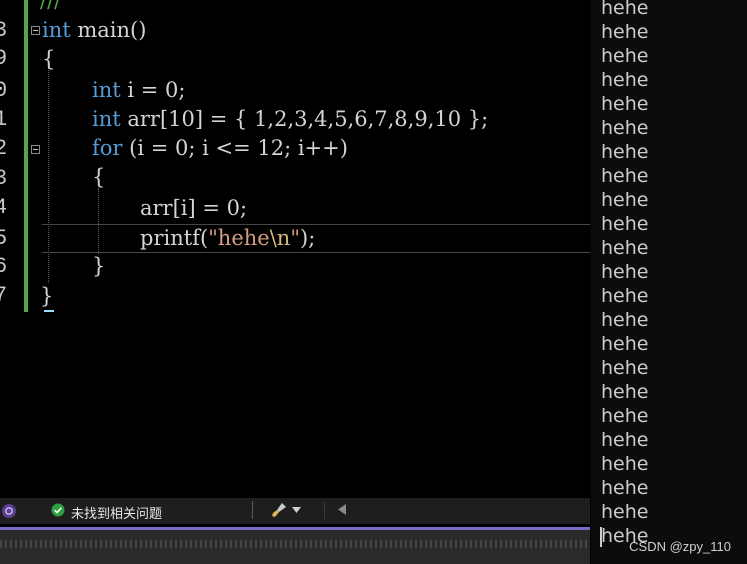 Image resolution: width=747 pixels, height=564 pixels. Describe the element at coordinates (4, 148) in the screenshot. I see `line-number: 2` at that location.